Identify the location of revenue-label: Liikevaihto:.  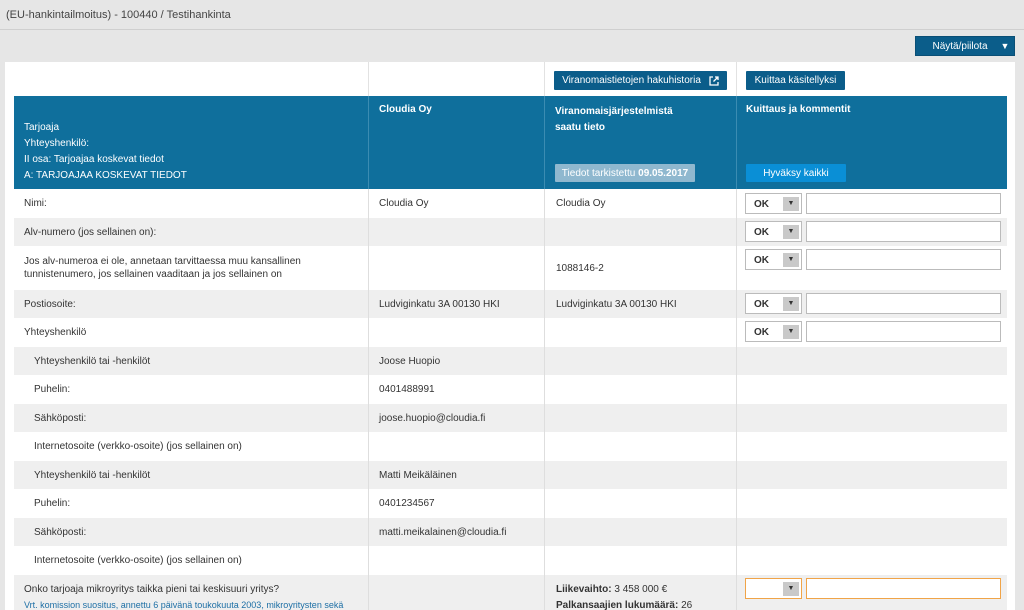
(584, 589).